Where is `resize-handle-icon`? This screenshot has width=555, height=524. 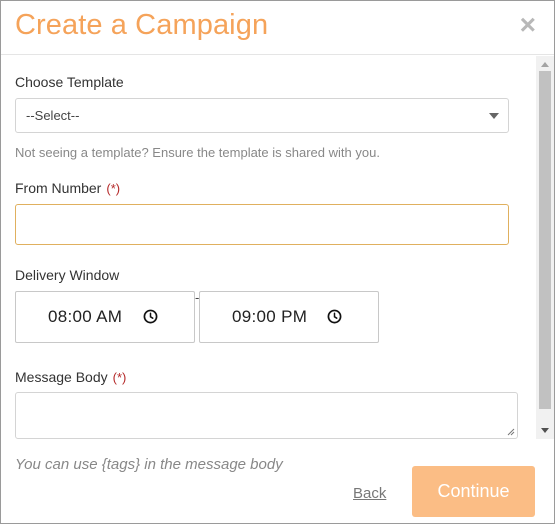 resize-handle-icon is located at coordinates (511, 432).